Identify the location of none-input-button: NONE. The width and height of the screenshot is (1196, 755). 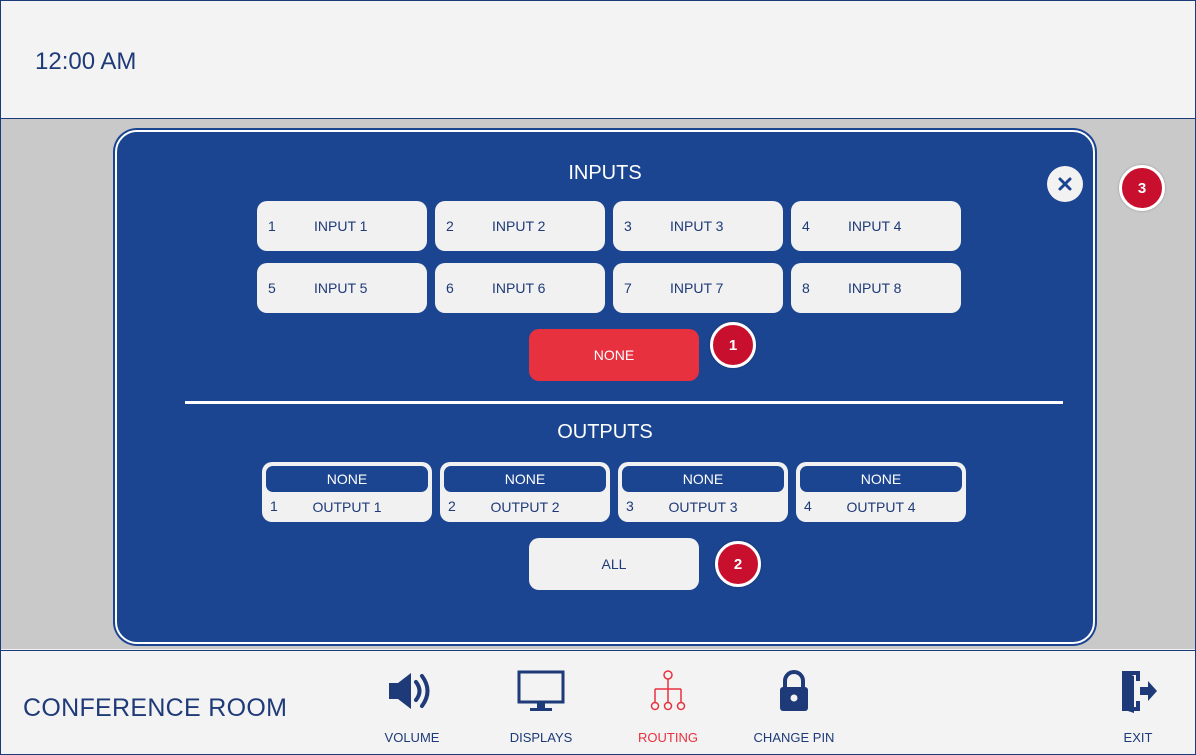
(614, 355).